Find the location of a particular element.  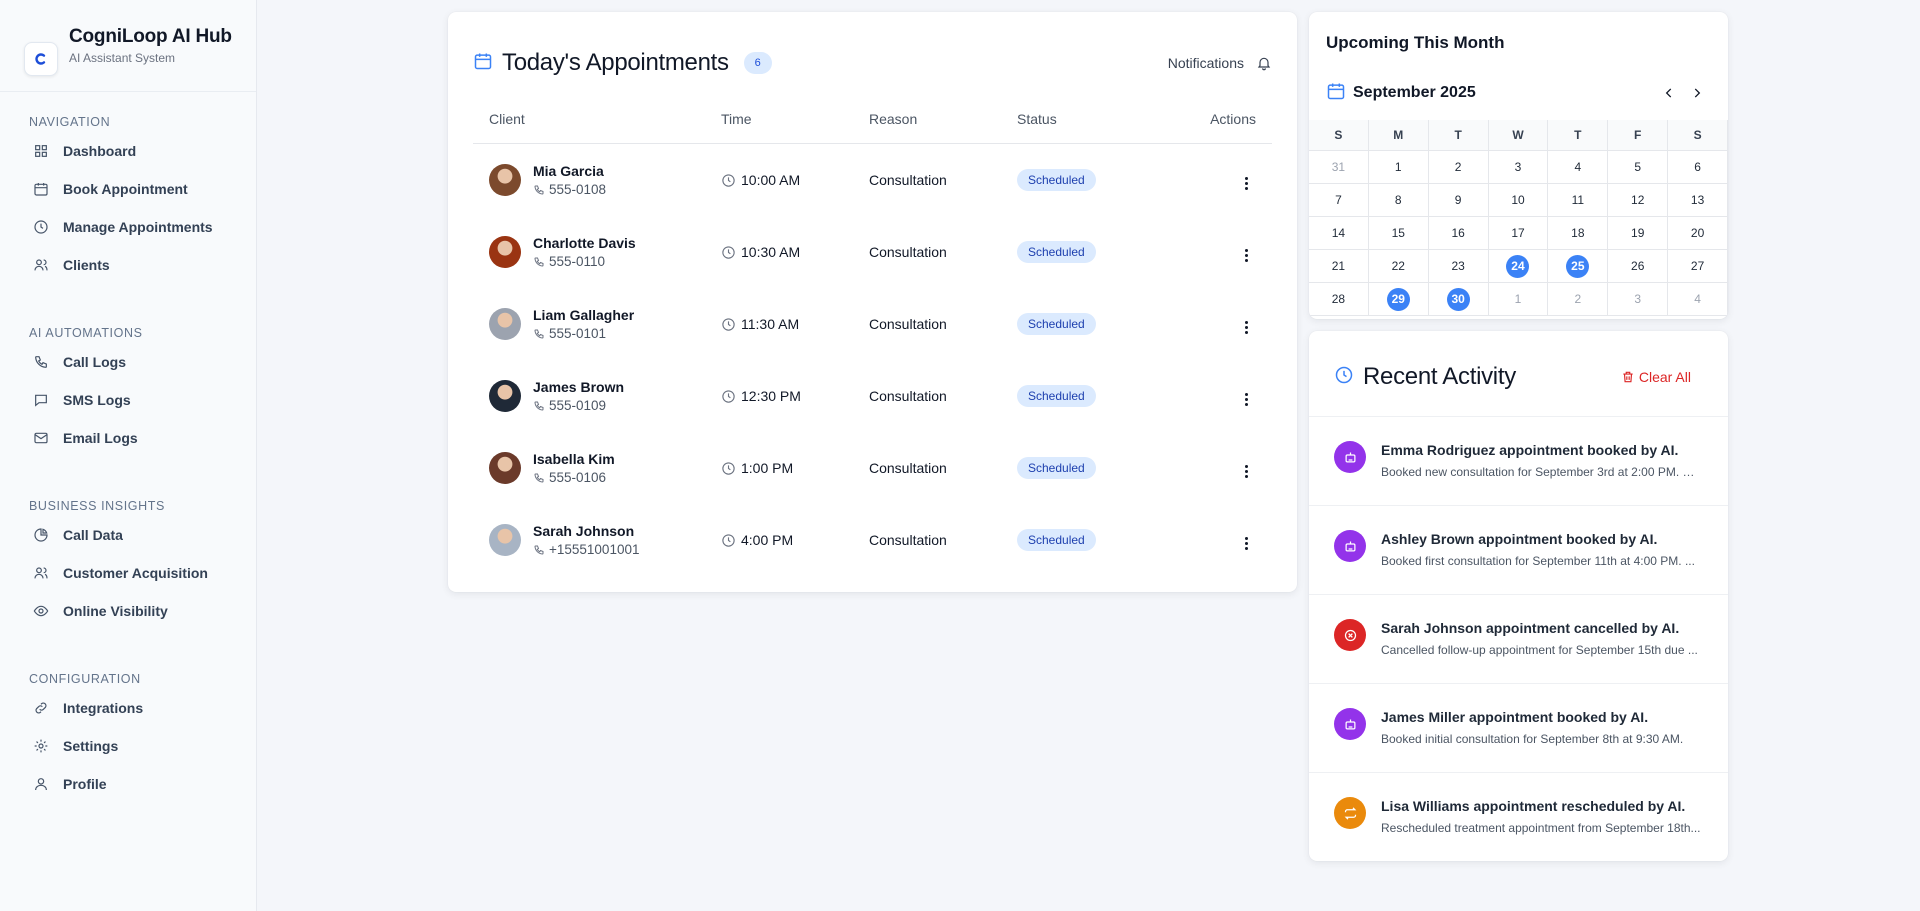

calendar-day-number: 14 is located at coordinates (1338, 233).